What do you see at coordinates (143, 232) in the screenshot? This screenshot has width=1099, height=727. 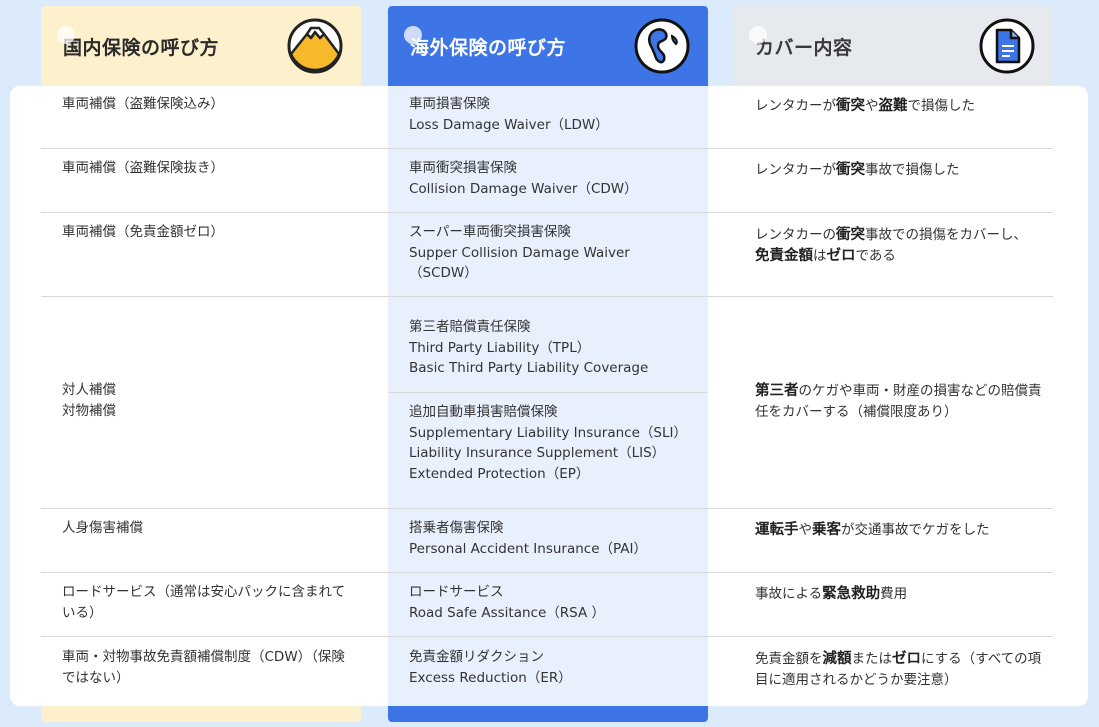 I see `row-3-domestic: 車両補償（免責金額ゼロ）` at bounding box center [143, 232].